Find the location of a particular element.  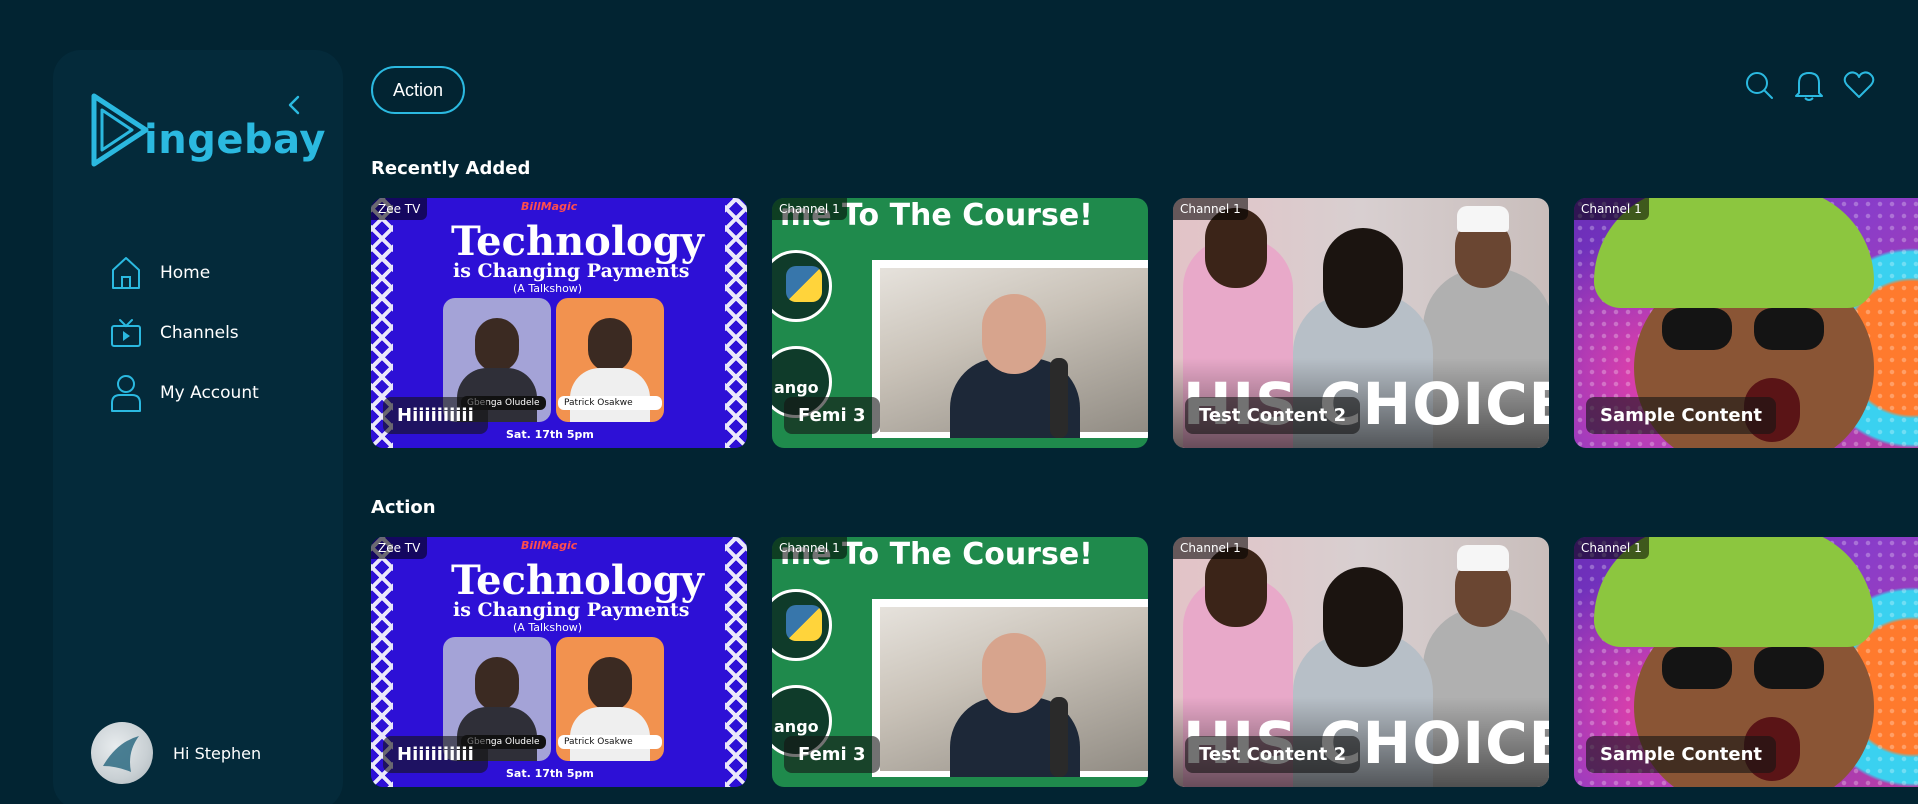

user-profile: Hi Stephen is located at coordinates (176, 753).